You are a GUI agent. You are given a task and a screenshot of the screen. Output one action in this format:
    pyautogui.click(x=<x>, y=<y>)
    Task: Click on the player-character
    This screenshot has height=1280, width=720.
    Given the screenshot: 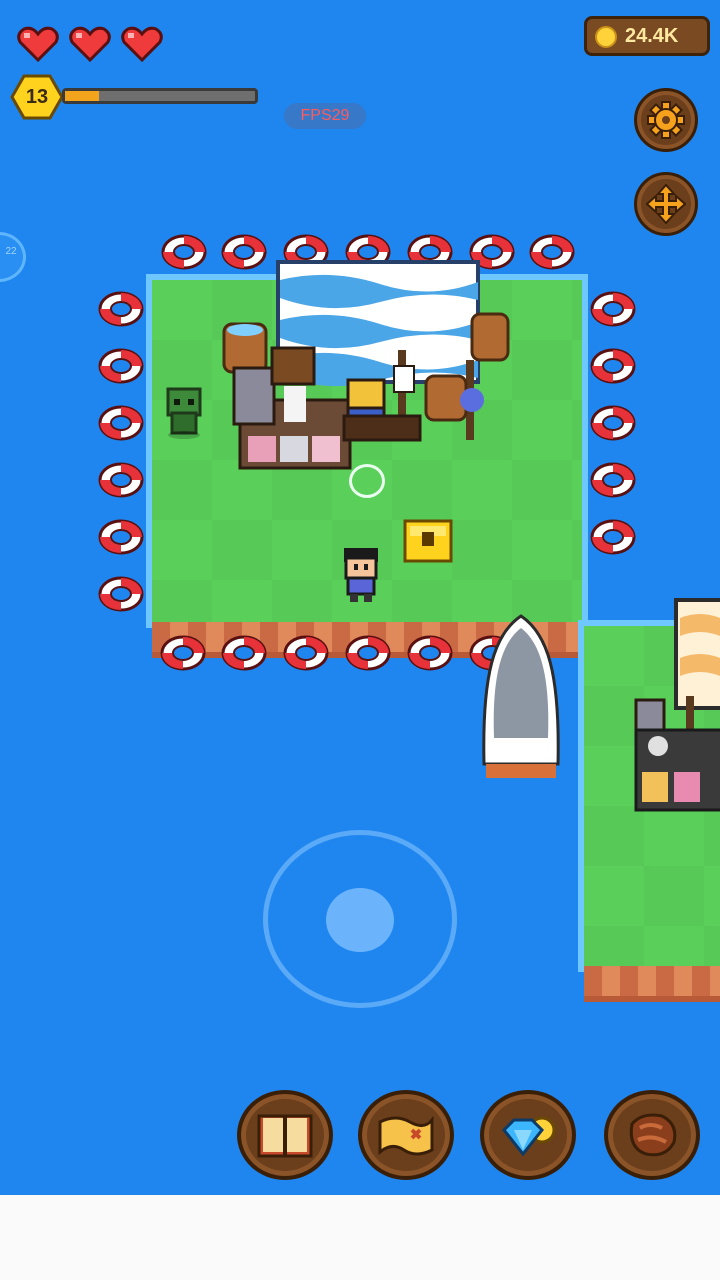 What is the action you would take?
    pyautogui.click(x=361, y=575)
    